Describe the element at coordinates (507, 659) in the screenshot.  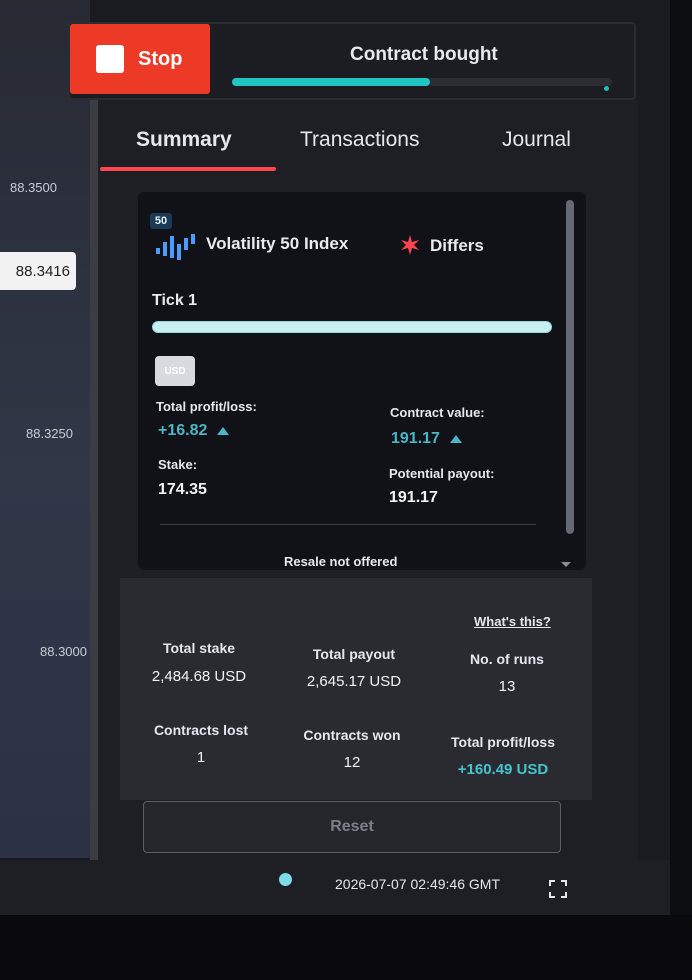
I see `runs-label: No. of runs` at that location.